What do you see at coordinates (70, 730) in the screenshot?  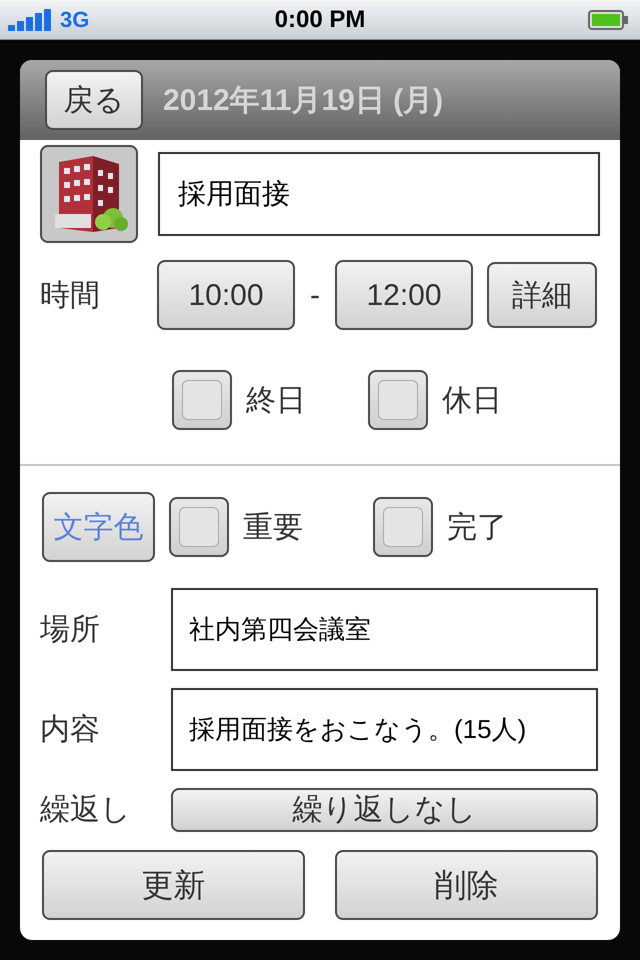 I see `field-label: 内容` at bounding box center [70, 730].